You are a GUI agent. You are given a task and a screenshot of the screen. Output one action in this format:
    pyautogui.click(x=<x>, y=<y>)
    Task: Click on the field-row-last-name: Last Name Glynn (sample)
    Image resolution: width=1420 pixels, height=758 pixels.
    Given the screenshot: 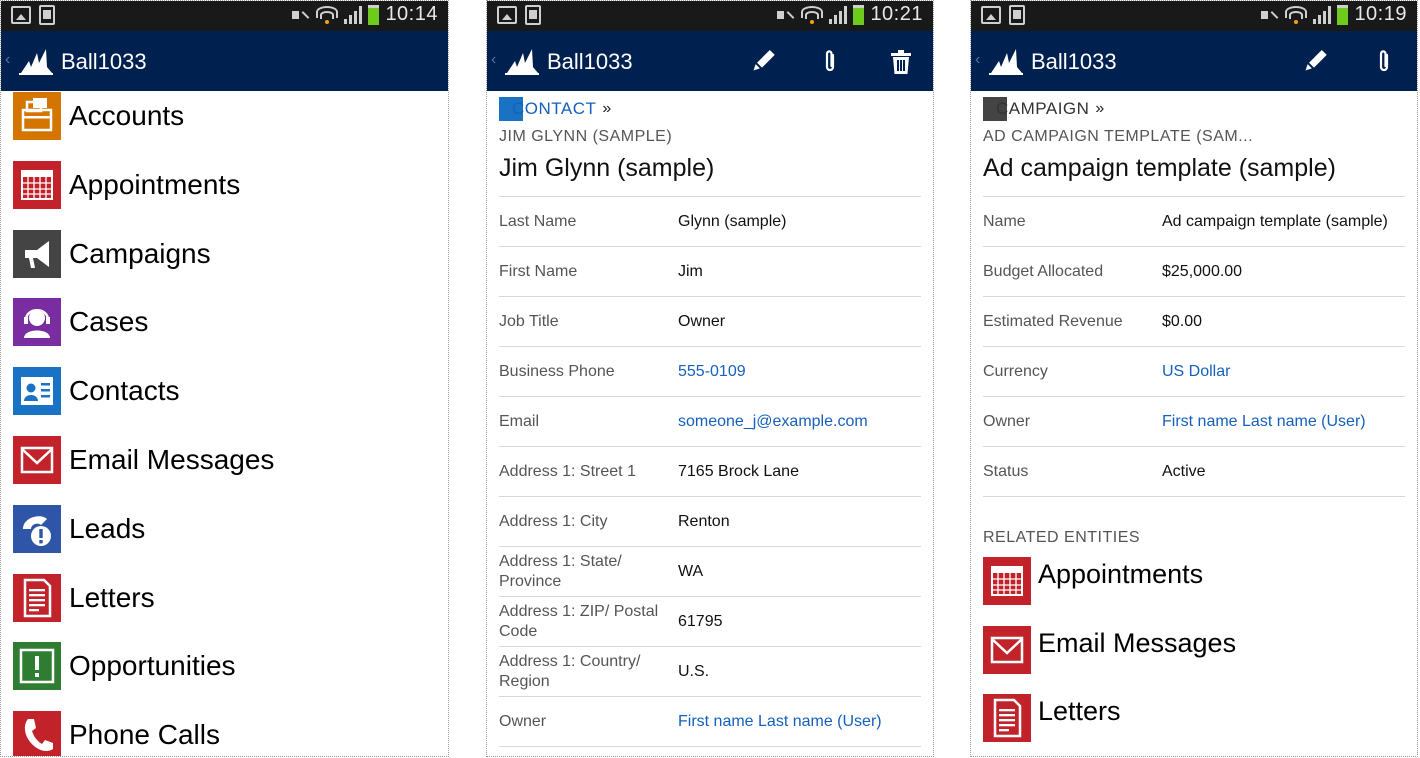 What is the action you would take?
    pyautogui.click(x=710, y=222)
    